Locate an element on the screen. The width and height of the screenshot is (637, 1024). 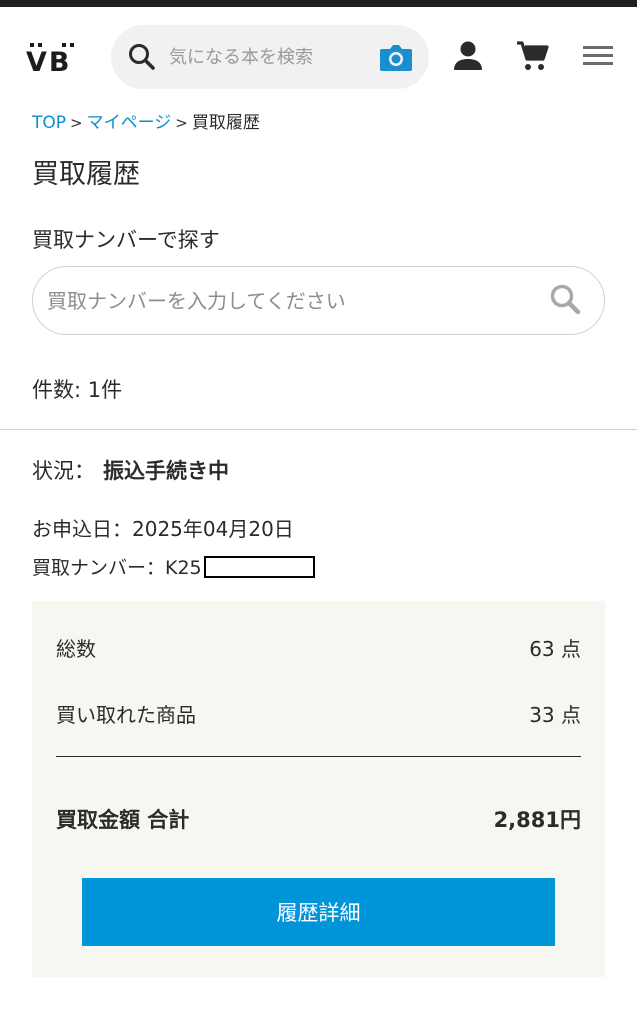
bought-items-label: 買い取れた商品 is located at coordinates (126, 715).